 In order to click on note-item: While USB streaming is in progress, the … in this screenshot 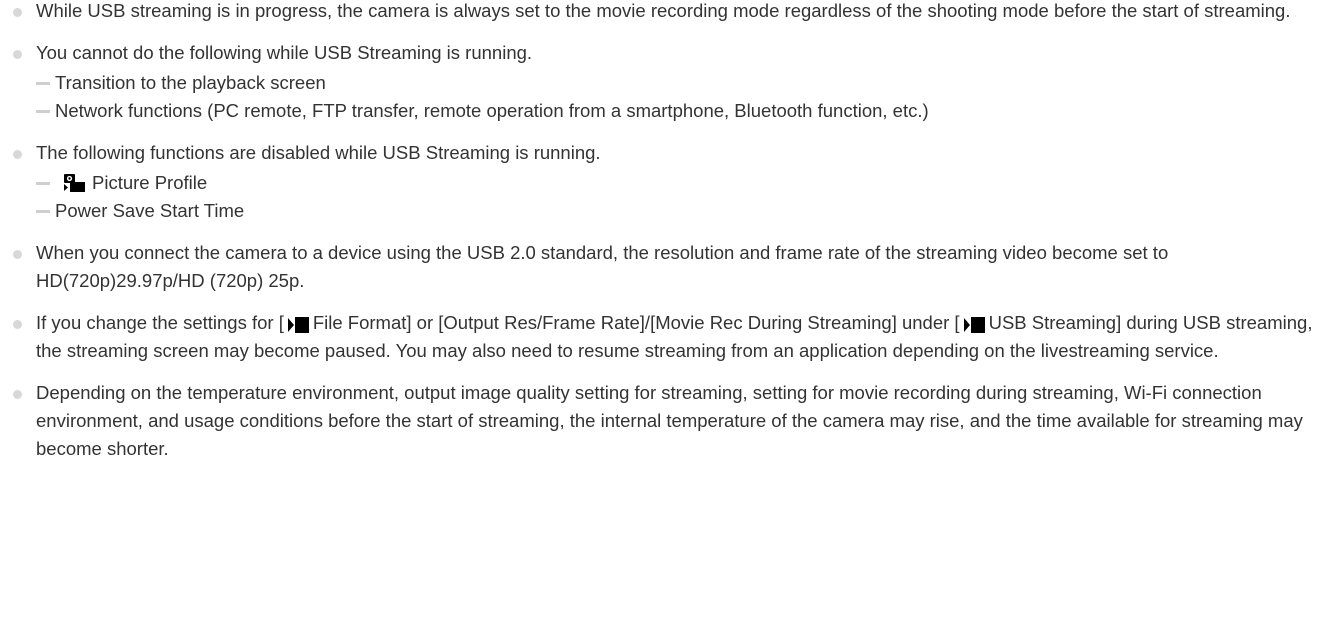, I will do `click(673, 12)`.